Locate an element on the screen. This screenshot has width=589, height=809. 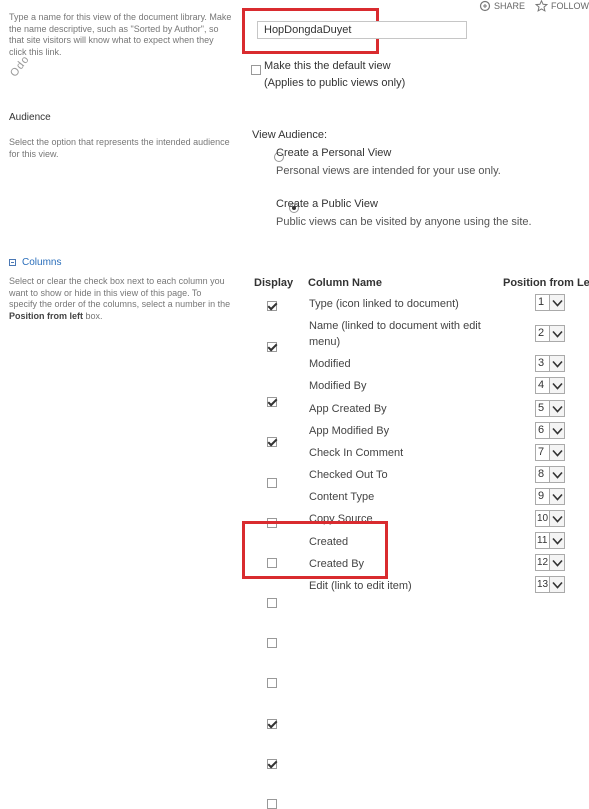
column-name: App Created By is located at coordinates (348, 409).